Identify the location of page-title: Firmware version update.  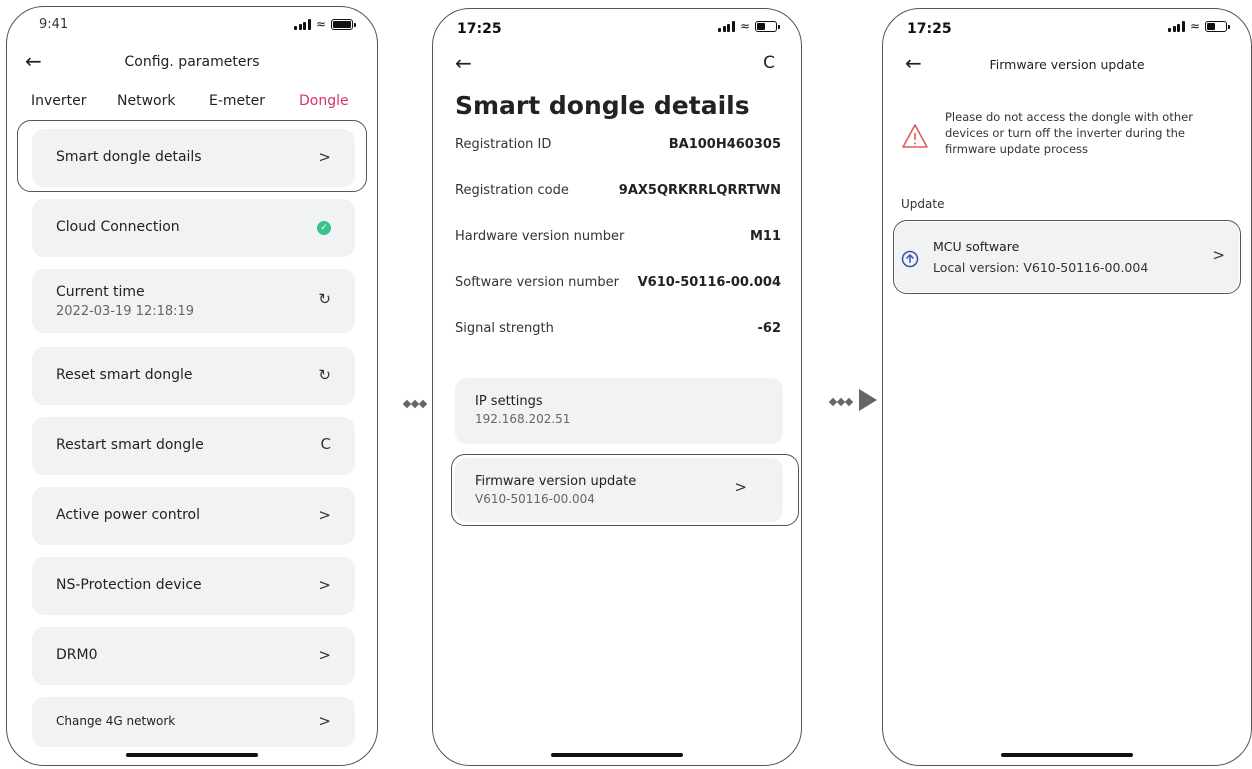
(1067, 64).